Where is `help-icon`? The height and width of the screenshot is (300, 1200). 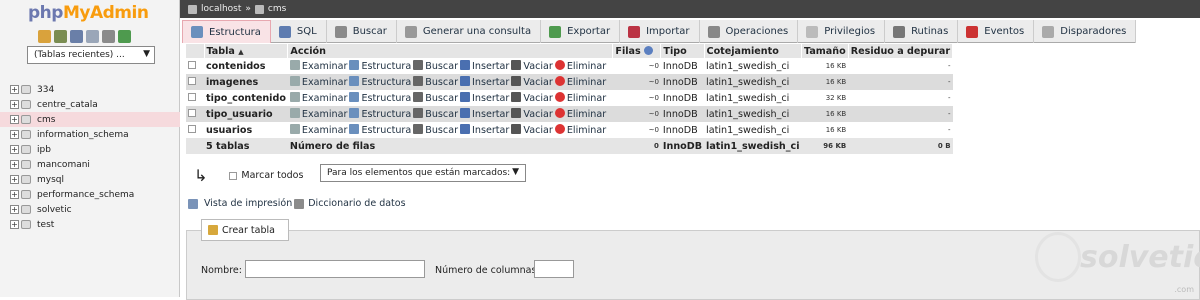
help-icon is located at coordinates (649, 50).